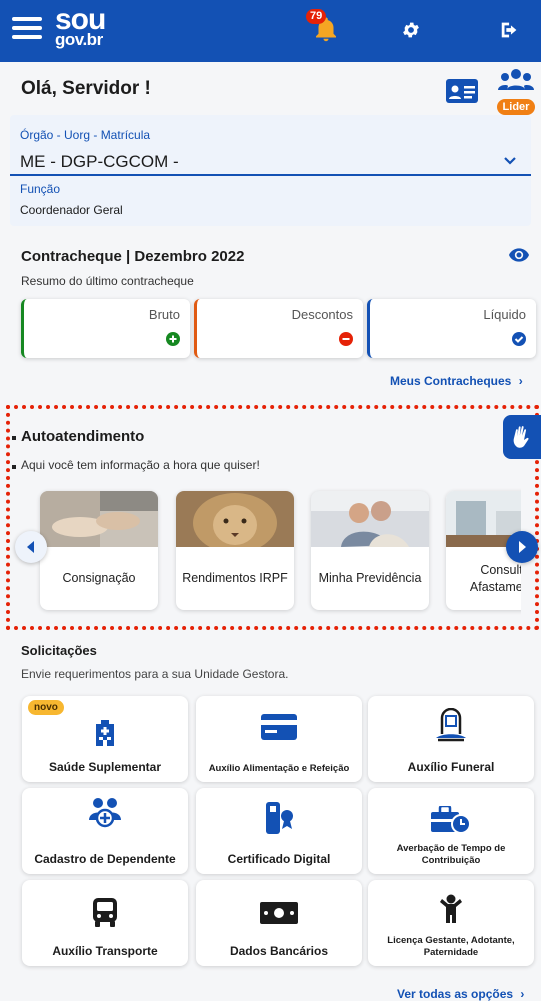 The image size is (541, 1001). Describe the element at coordinates (279, 768) in the screenshot. I see `request-label: Auxílio Alimentação e Refeição` at that location.